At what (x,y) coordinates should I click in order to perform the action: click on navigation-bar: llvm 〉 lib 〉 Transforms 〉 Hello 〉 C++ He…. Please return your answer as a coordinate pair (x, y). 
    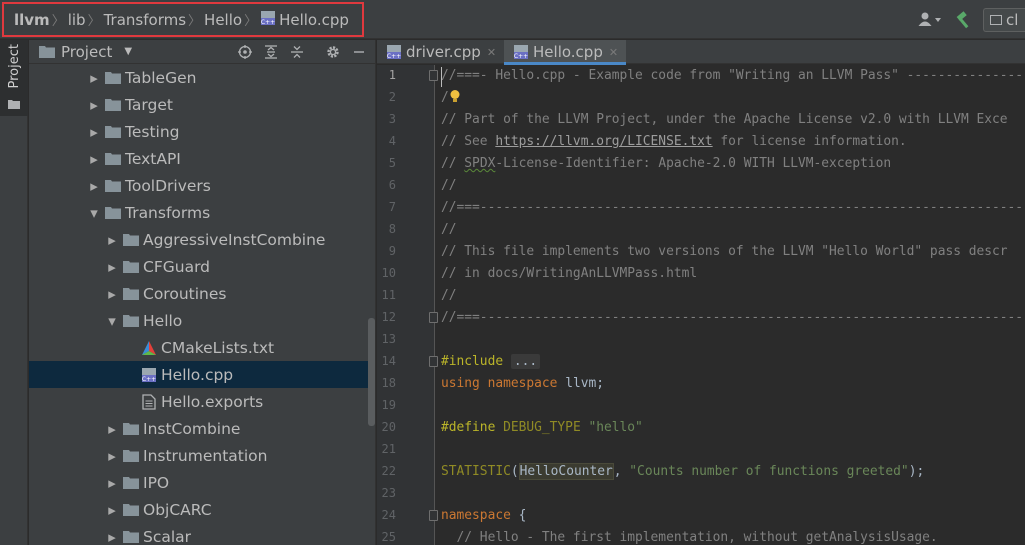
    Looking at the image, I should click on (512, 19).